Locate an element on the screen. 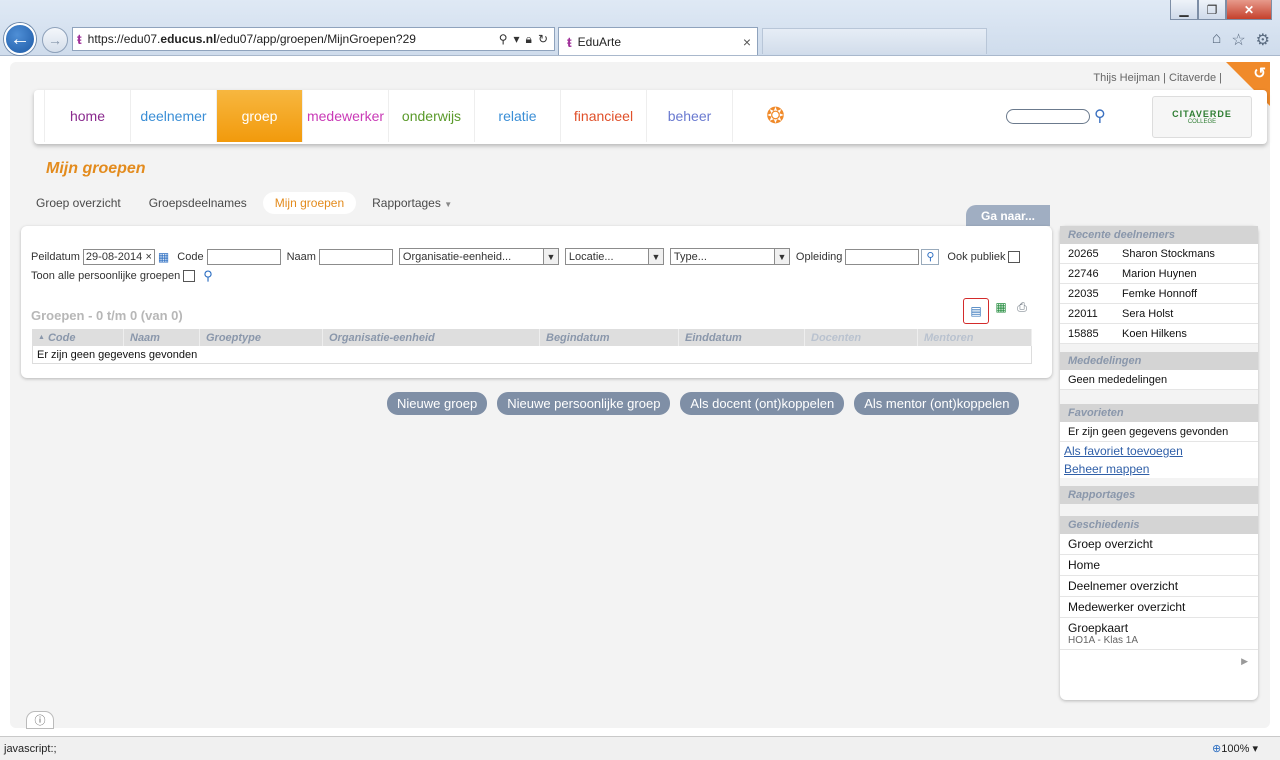 The width and height of the screenshot is (1280, 760). toon-alle-label: Toon alle persoonlijke groepen is located at coordinates (106, 276).